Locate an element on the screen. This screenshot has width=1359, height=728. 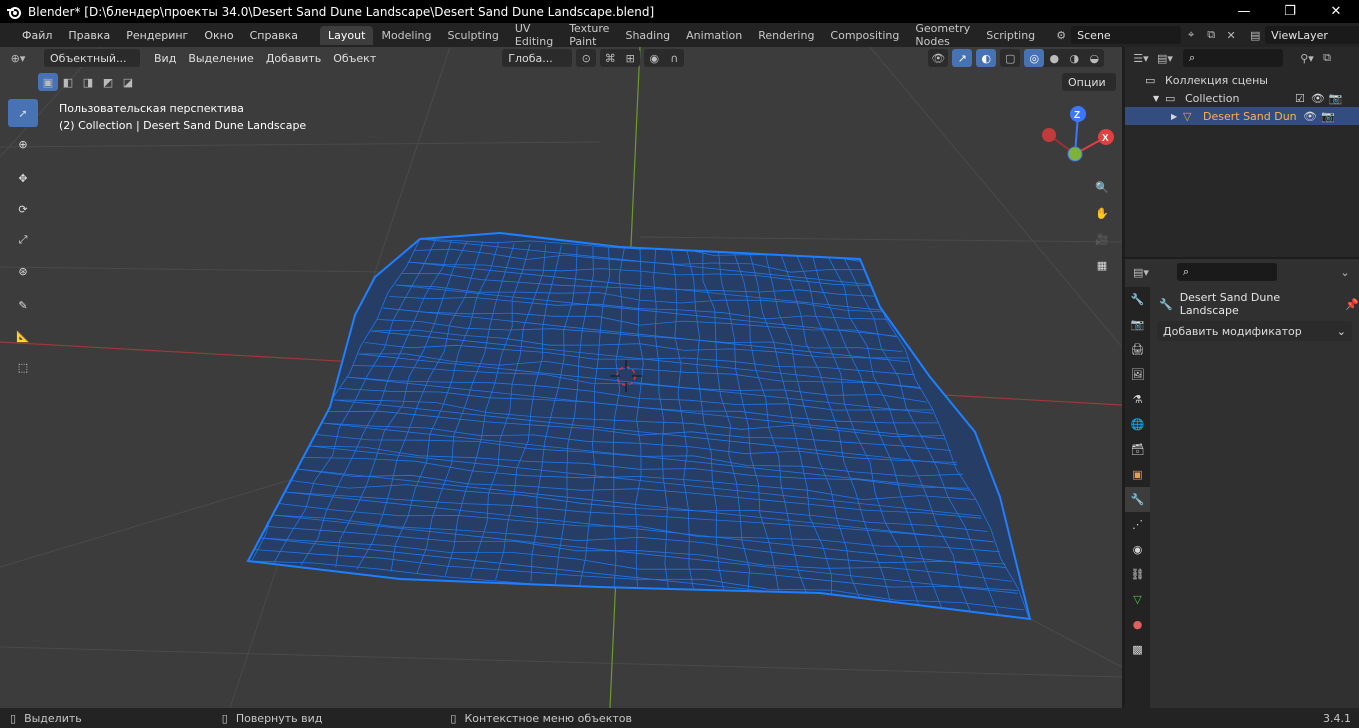
collection-tab-icon: 🗃 is located at coordinates (1137, 449).